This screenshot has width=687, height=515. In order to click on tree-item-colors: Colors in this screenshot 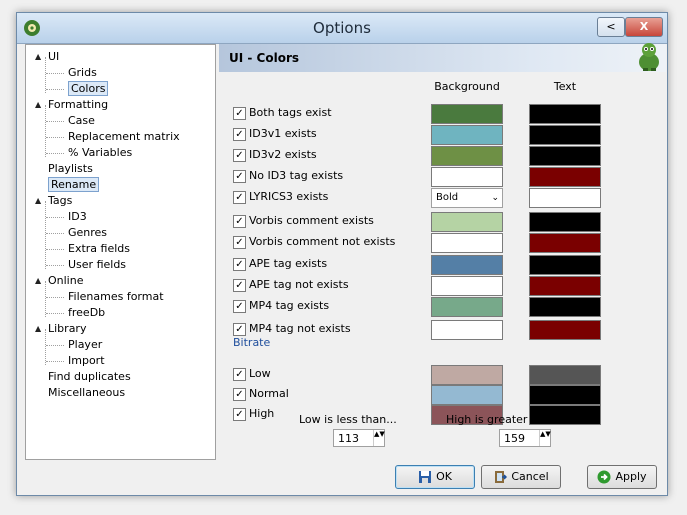, I will do `click(88, 89)`.